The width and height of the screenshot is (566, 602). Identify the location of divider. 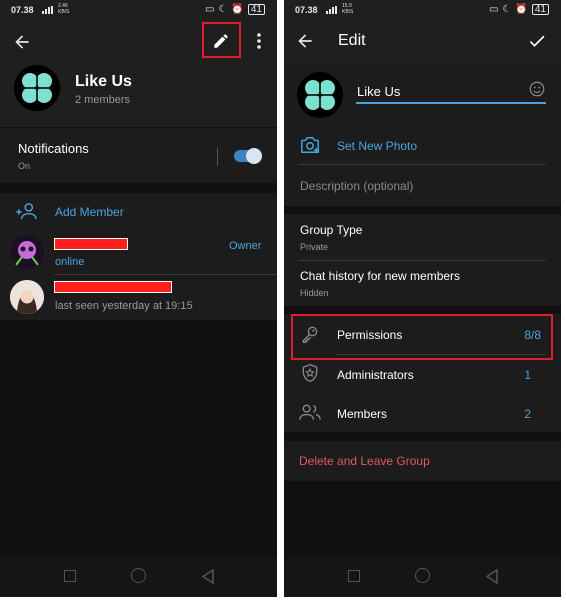
(422, 164).